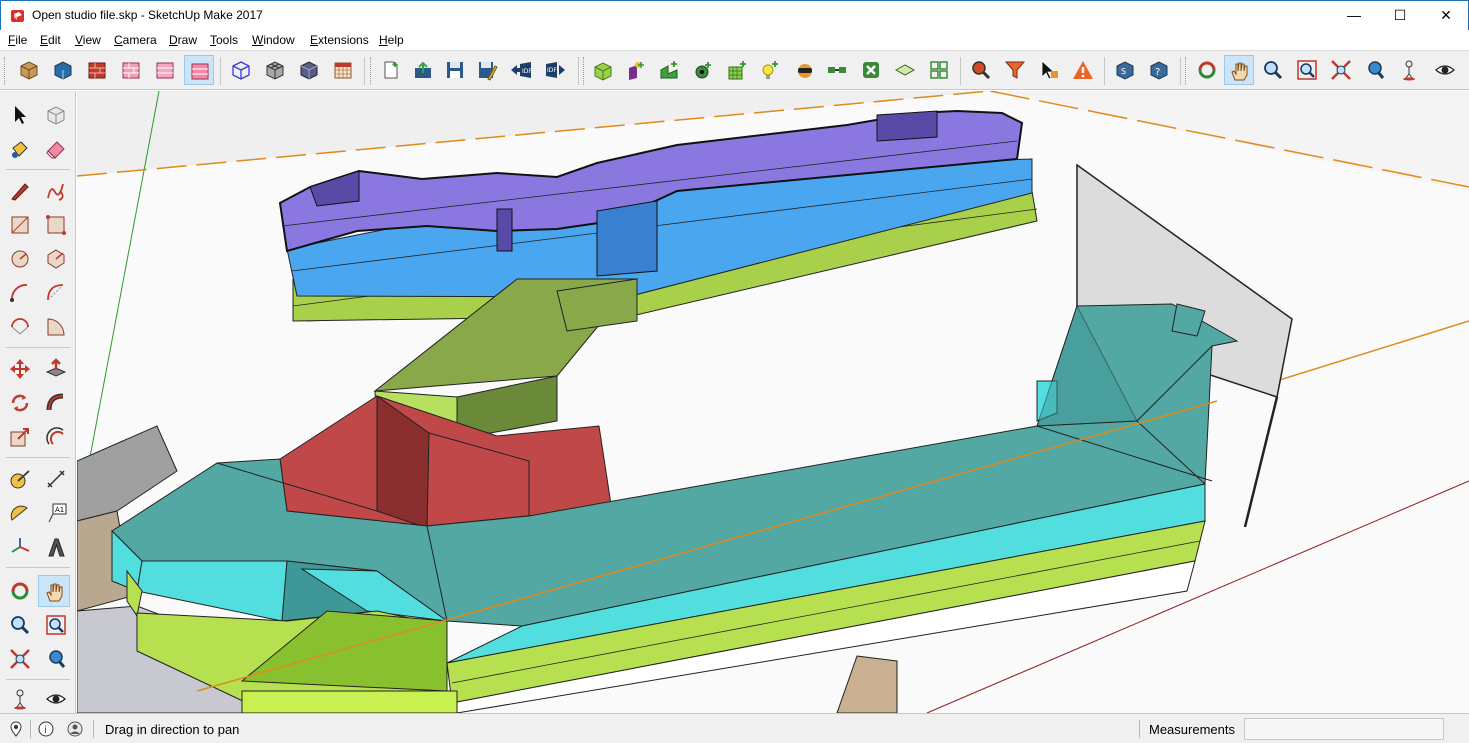 This screenshot has width=1469, height=743. What do you see at coordinates (423, 70) in the screenshot?
I see `open-idf-button` at bounding box center [423, 70].